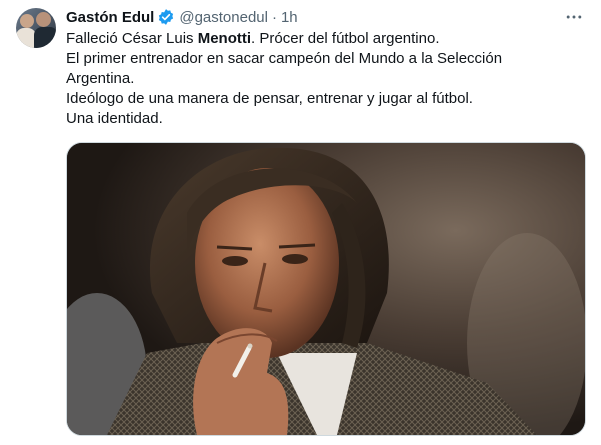 Image resolution: width=601 pixels, height=445 pixels. Describe the element at coordinates (223, 17) in the screenshot. I see `author-handle: @gastonedul` at that location.